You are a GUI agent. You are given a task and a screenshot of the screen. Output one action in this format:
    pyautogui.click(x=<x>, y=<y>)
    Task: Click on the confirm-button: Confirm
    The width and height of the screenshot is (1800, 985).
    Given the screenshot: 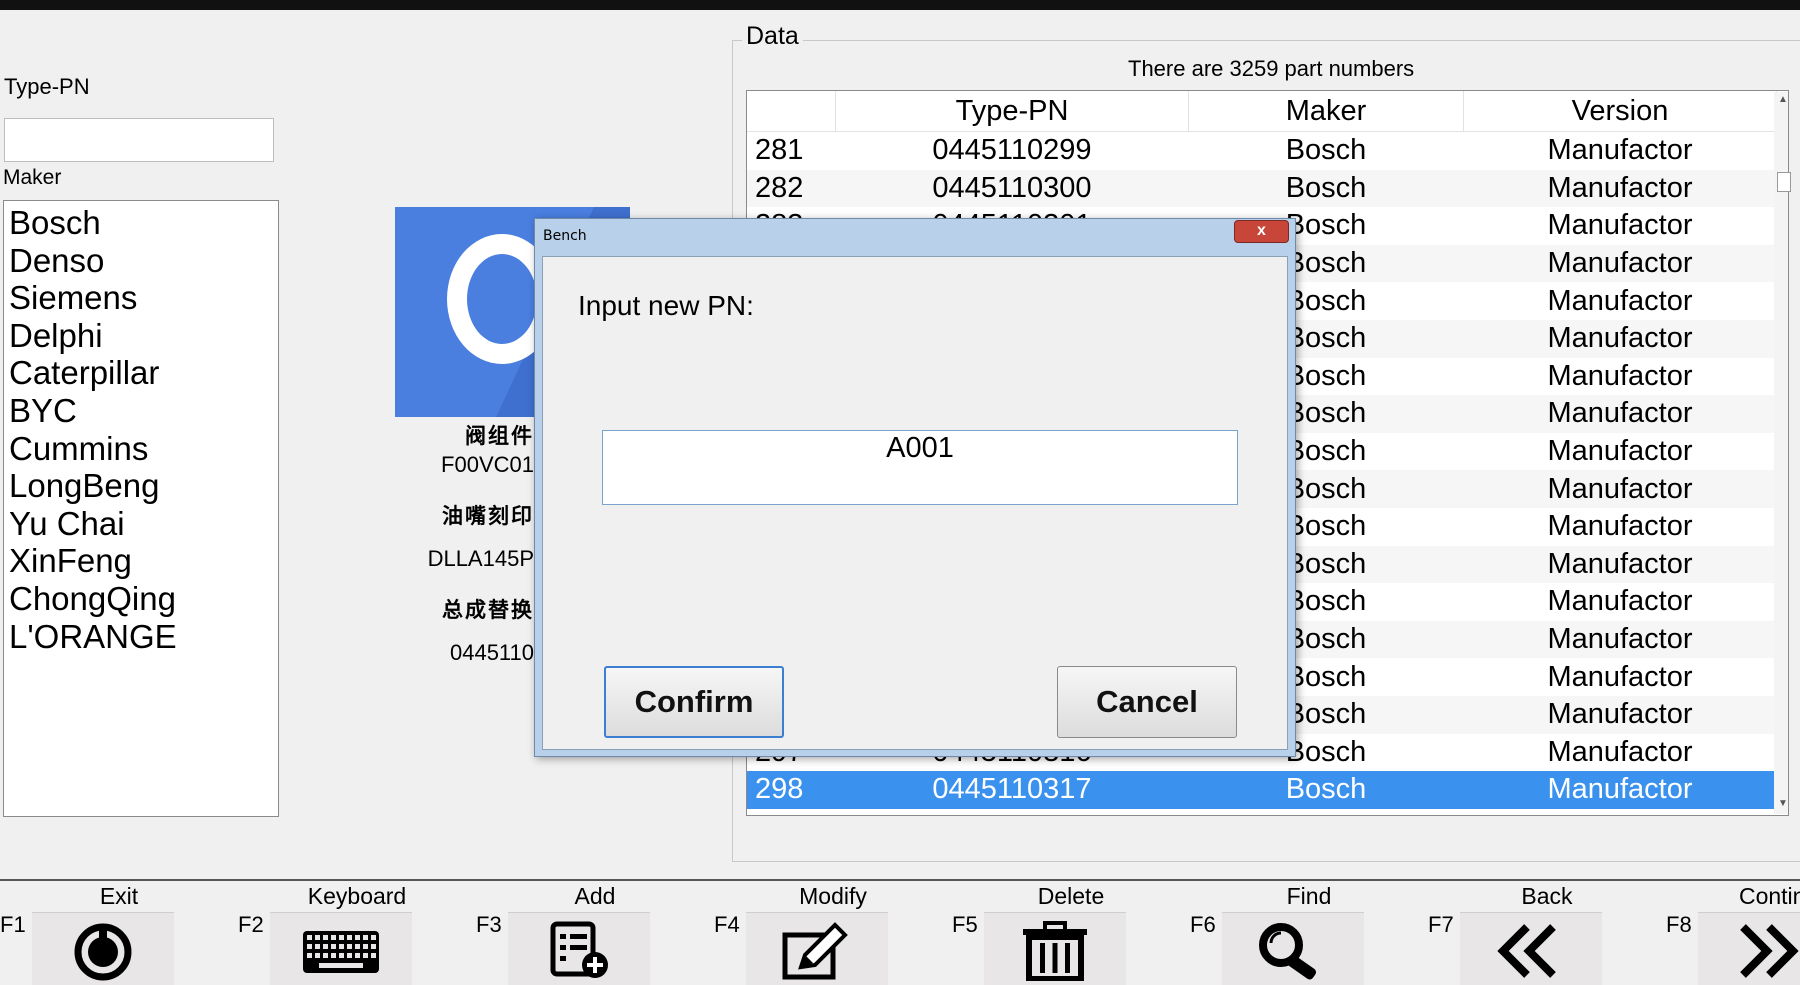 What is the action you would take?
    pyautogui.click(x=694, y=702)
    